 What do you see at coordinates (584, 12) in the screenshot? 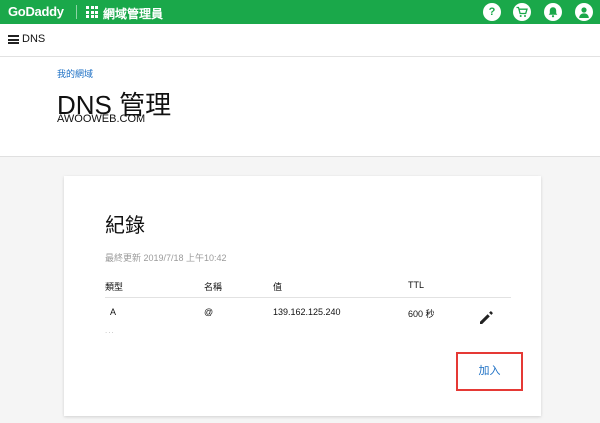
I see `user-icon` at bounding box center [584, 12].